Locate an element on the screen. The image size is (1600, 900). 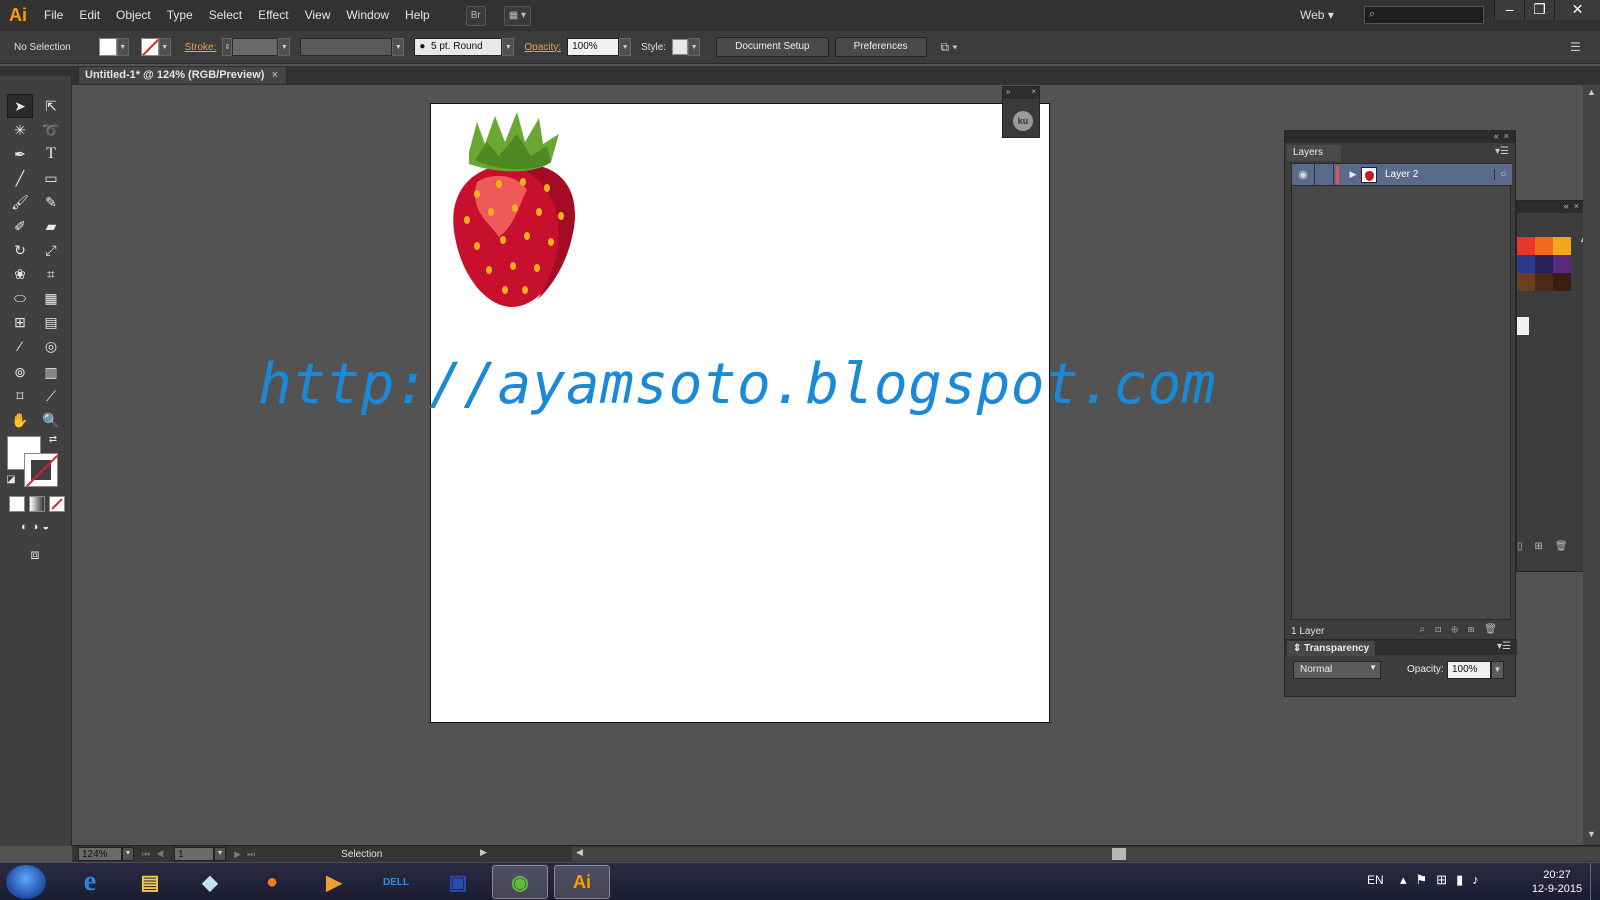
none-mode-icon is located at coordinates (57, 504).